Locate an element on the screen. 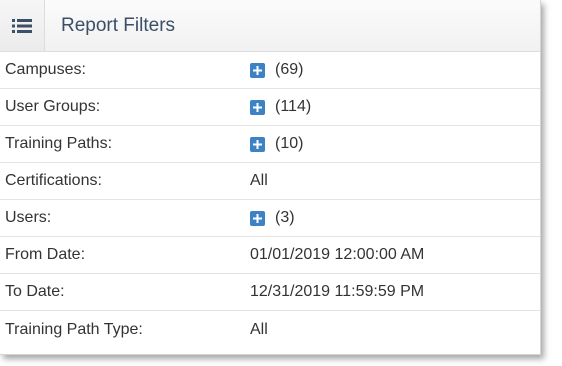 Image resolution: width=562 pixels, height=366 pixels. filter-label: User Groups: is located at coordinates (53, 106).